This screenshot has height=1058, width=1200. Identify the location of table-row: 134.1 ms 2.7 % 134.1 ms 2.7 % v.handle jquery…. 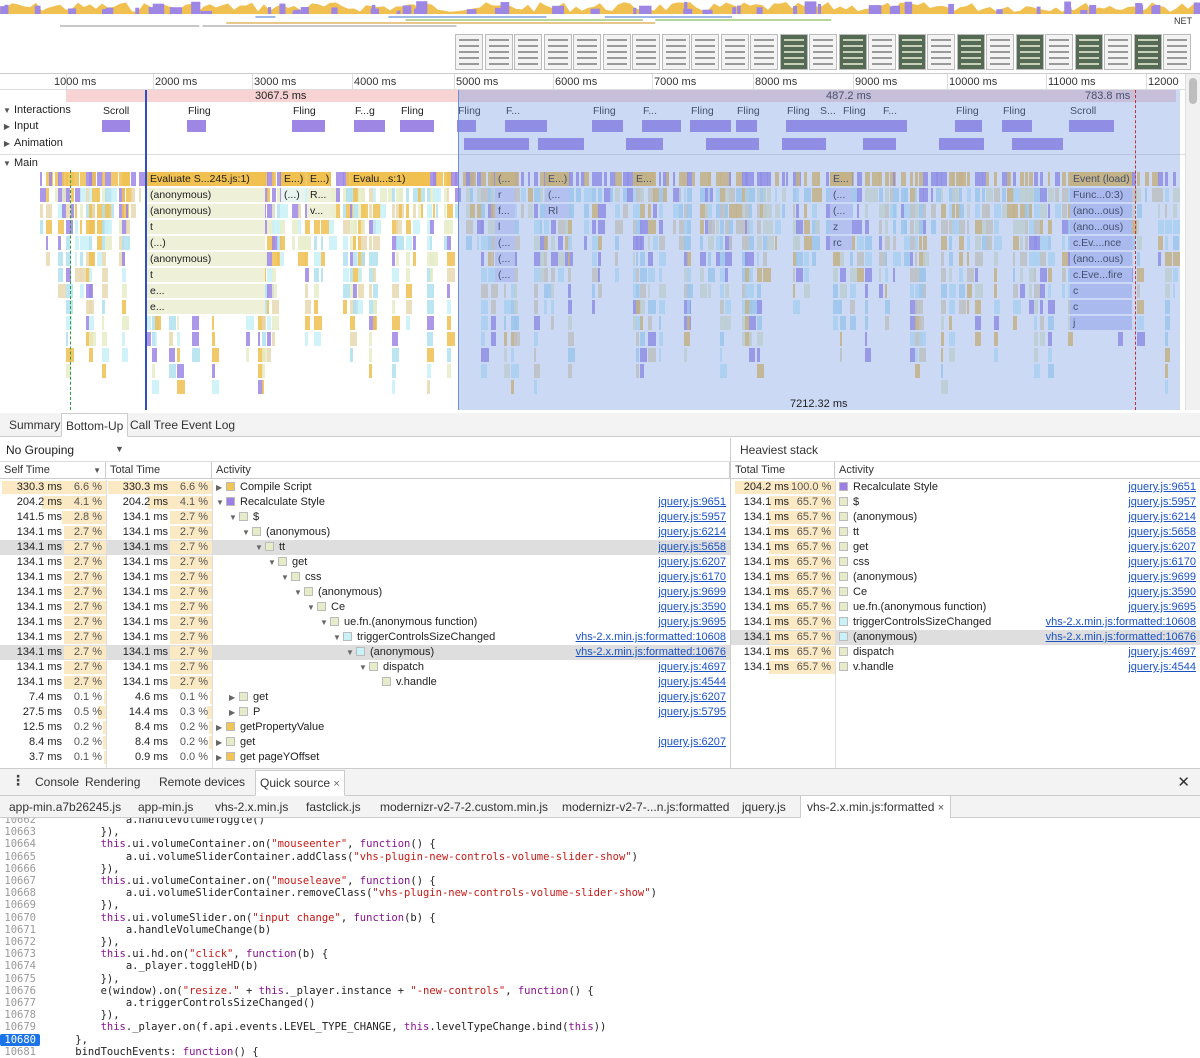
(365, 682).